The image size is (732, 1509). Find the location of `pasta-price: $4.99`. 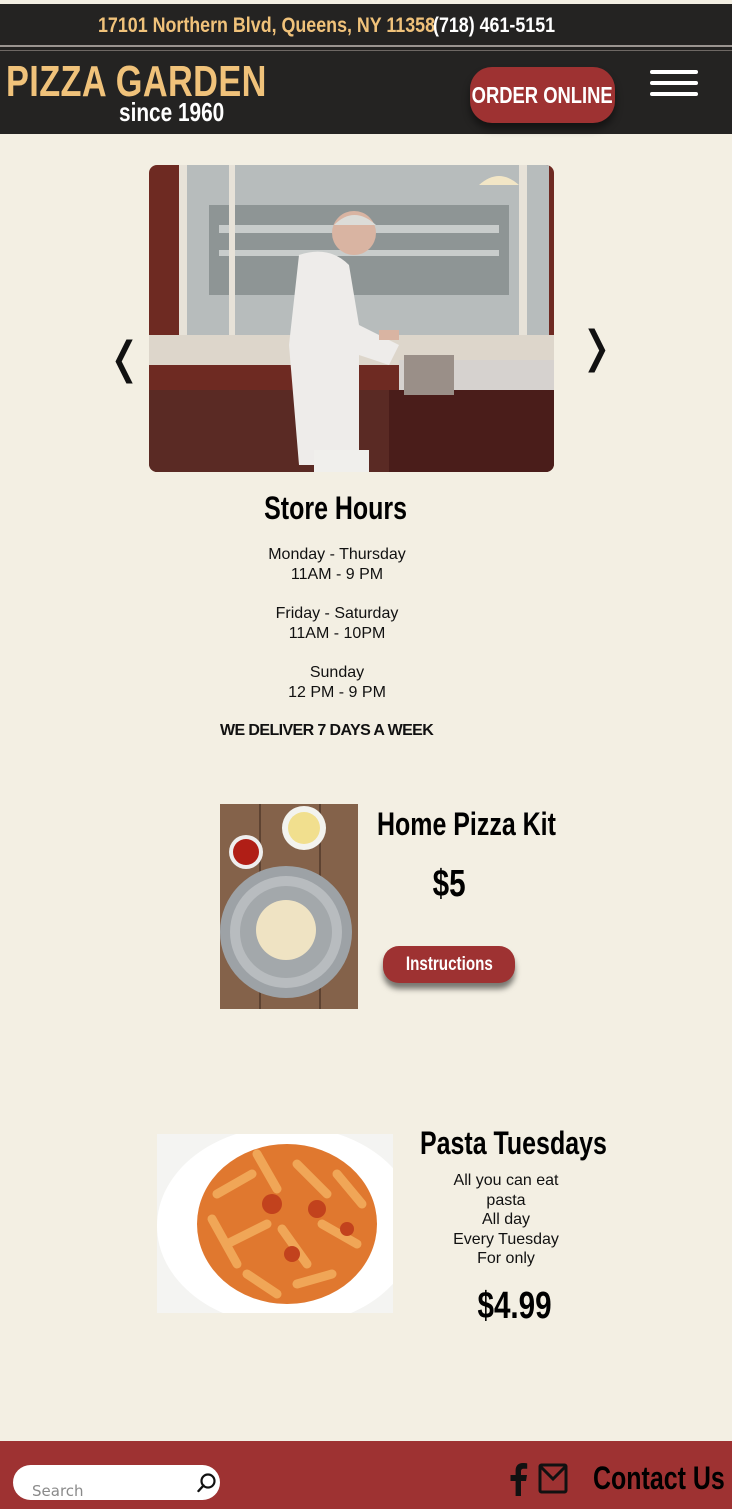

pasta-price: $4.99 is located at coordinates (514, 1306).